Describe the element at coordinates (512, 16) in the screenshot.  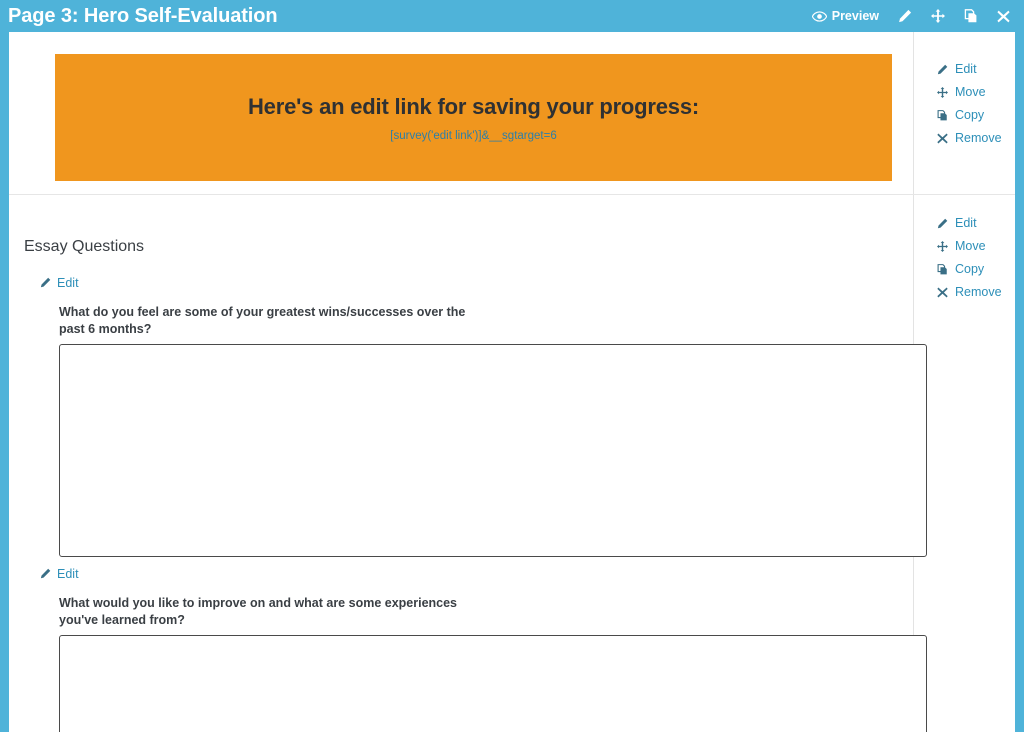
I see `page-titlebar: Page 3: Hero Self-Evaluation Preview` at that location.